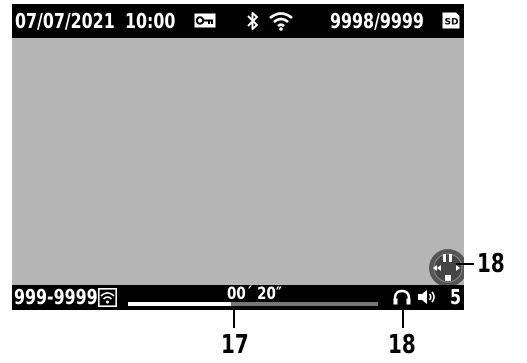 The height and width of the screenshot is (363, 527). I want to click on wifi-box-icon, so click(107, 297).